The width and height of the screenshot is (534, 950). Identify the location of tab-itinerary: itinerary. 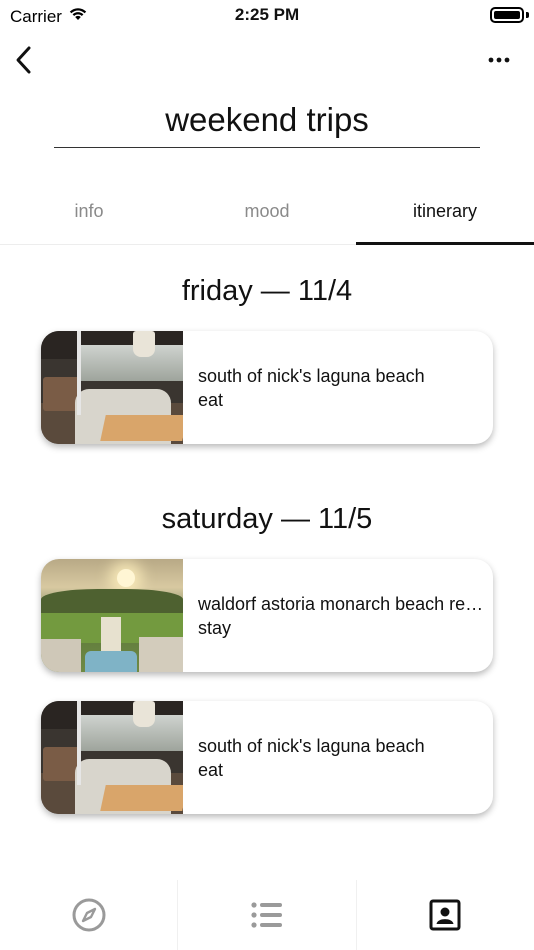
(445, 212).